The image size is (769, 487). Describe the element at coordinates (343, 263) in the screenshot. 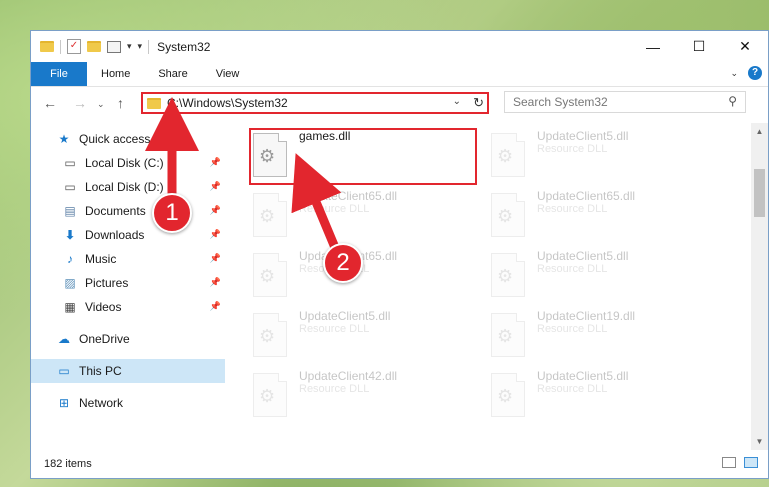

I see `step-marker-2: 2` at that location.